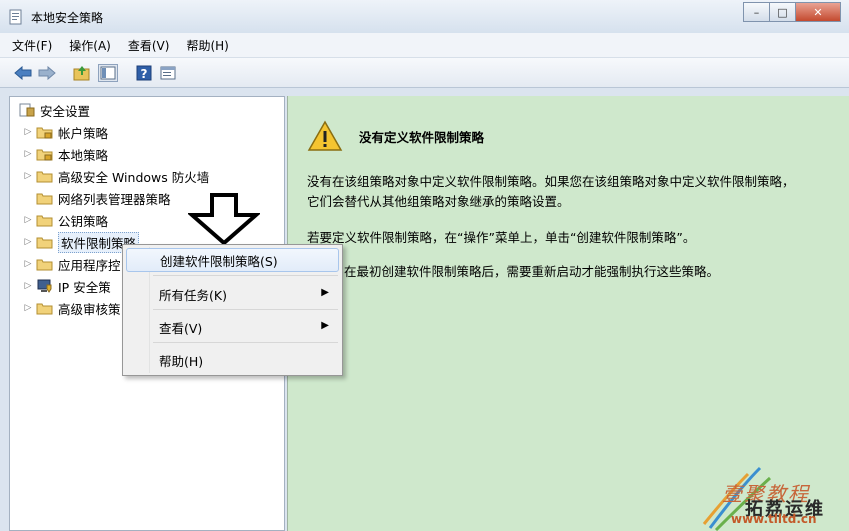 This screenshot has height=531, width=849. Describe the element at coordinates (15, 17) in the screenshot. I see `local-security-policy-icon` at that location.